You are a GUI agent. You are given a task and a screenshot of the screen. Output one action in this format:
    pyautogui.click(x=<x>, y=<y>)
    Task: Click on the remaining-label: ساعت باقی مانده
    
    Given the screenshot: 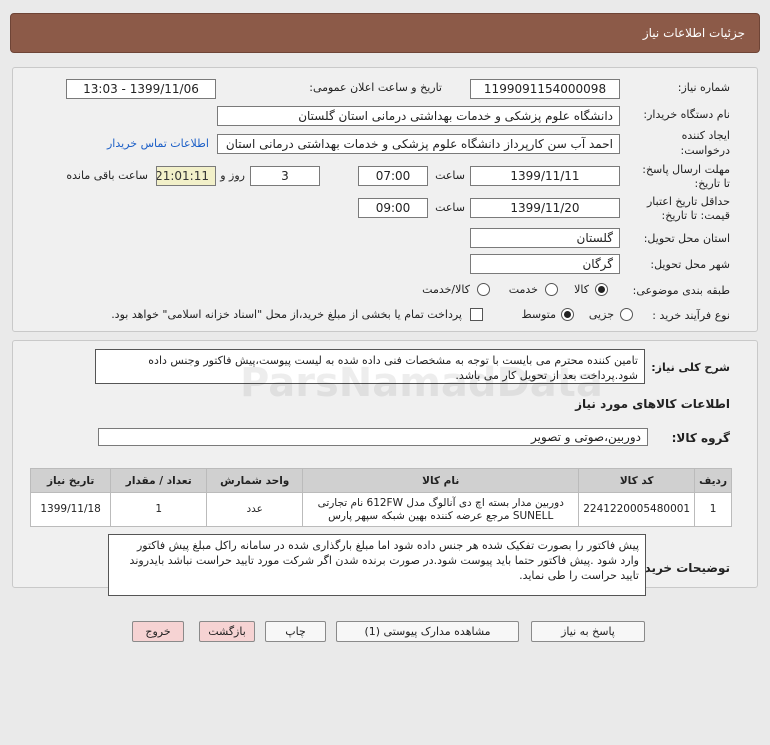 What is the action you would take?
    pyautogui.click(x=107, y=175)
    